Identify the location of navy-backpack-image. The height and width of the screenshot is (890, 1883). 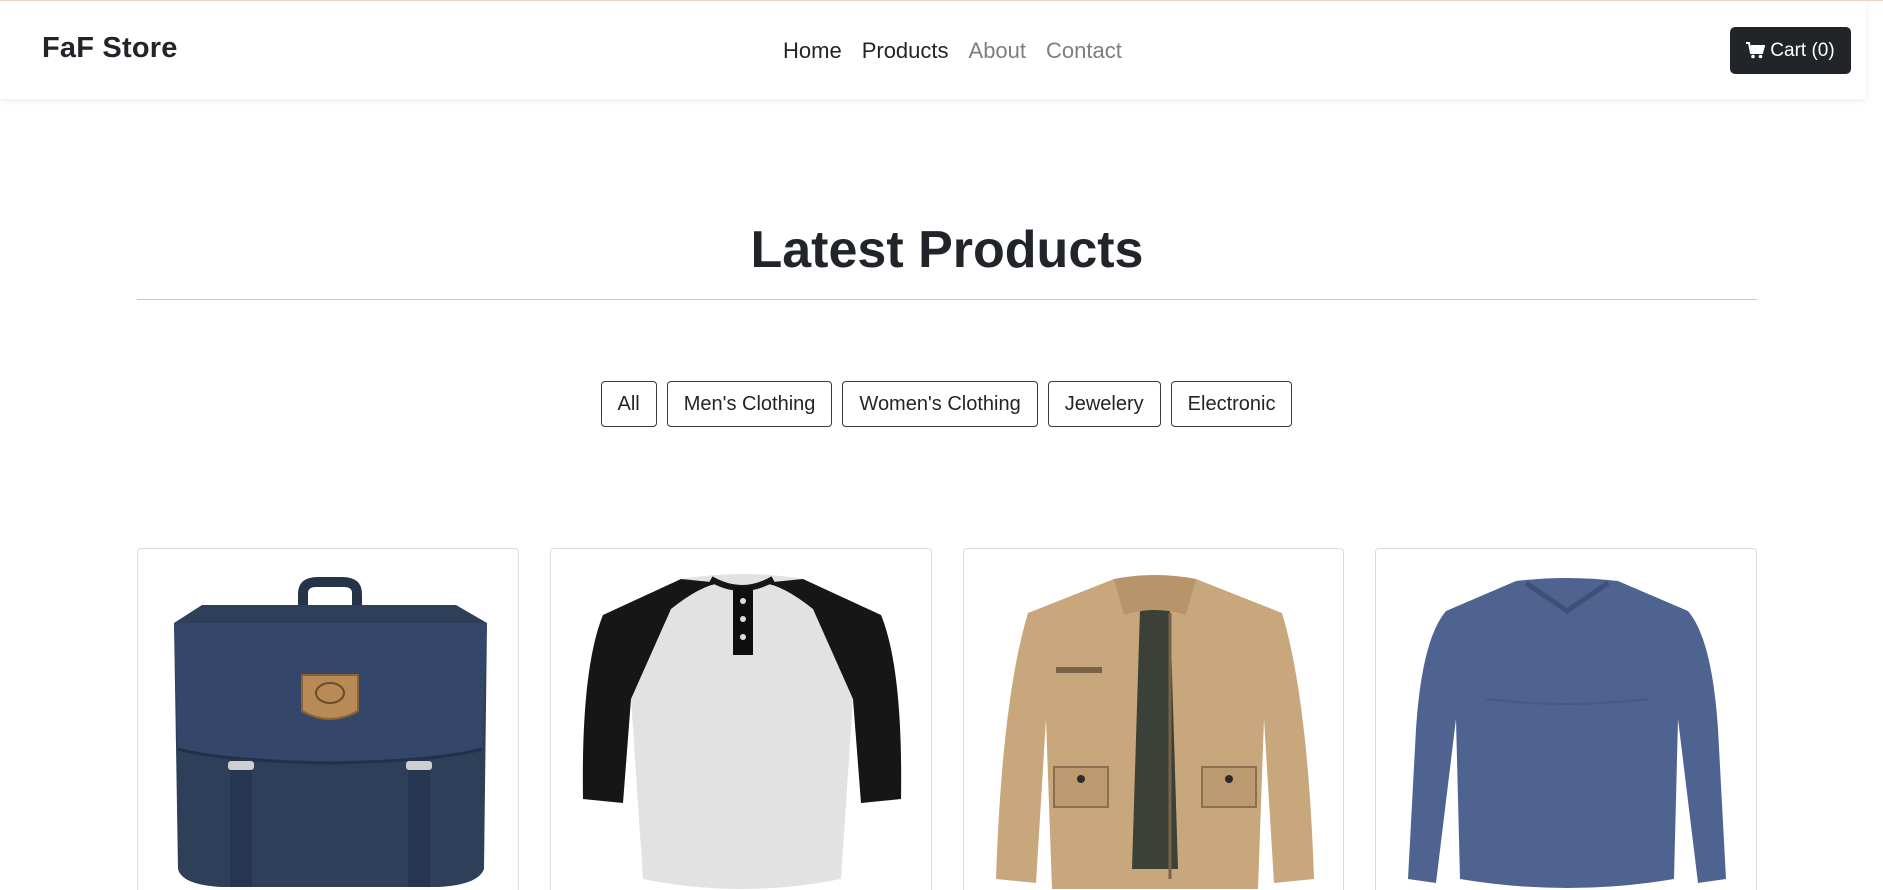
(330, 732).